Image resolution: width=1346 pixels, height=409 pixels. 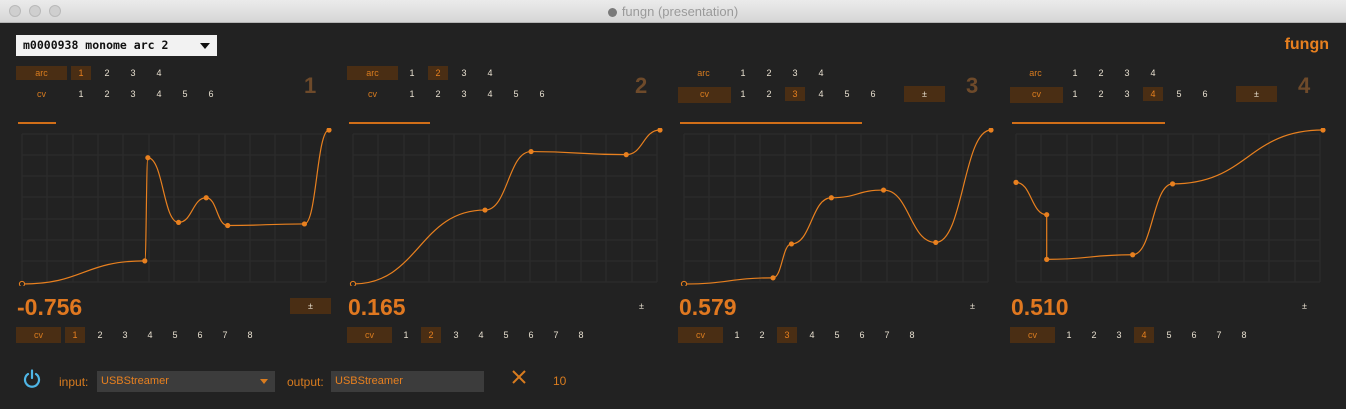 I want to click on plus-minus-toggle-top: ±, so click(x=924, y=94).